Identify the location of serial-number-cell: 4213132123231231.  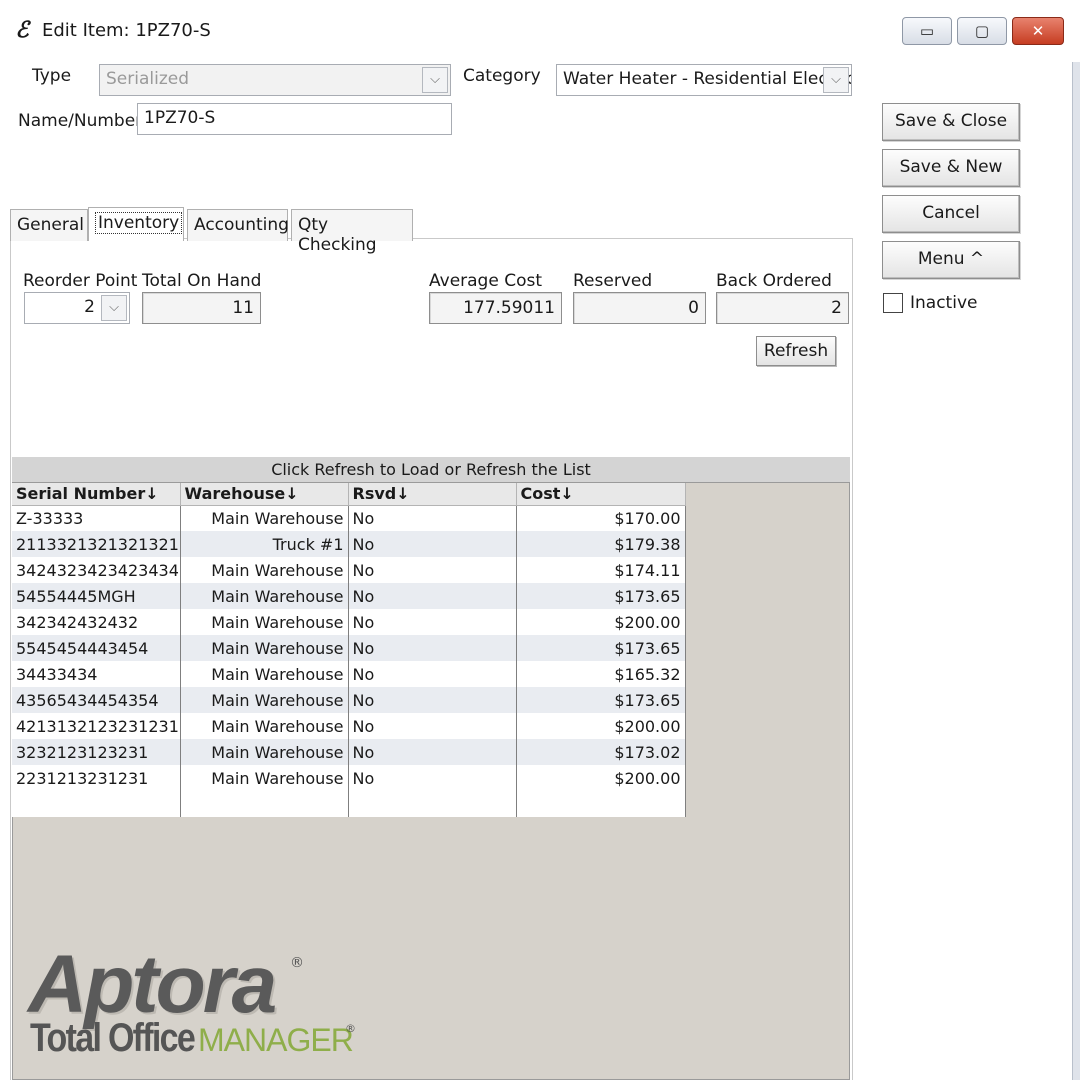
(96, 726).